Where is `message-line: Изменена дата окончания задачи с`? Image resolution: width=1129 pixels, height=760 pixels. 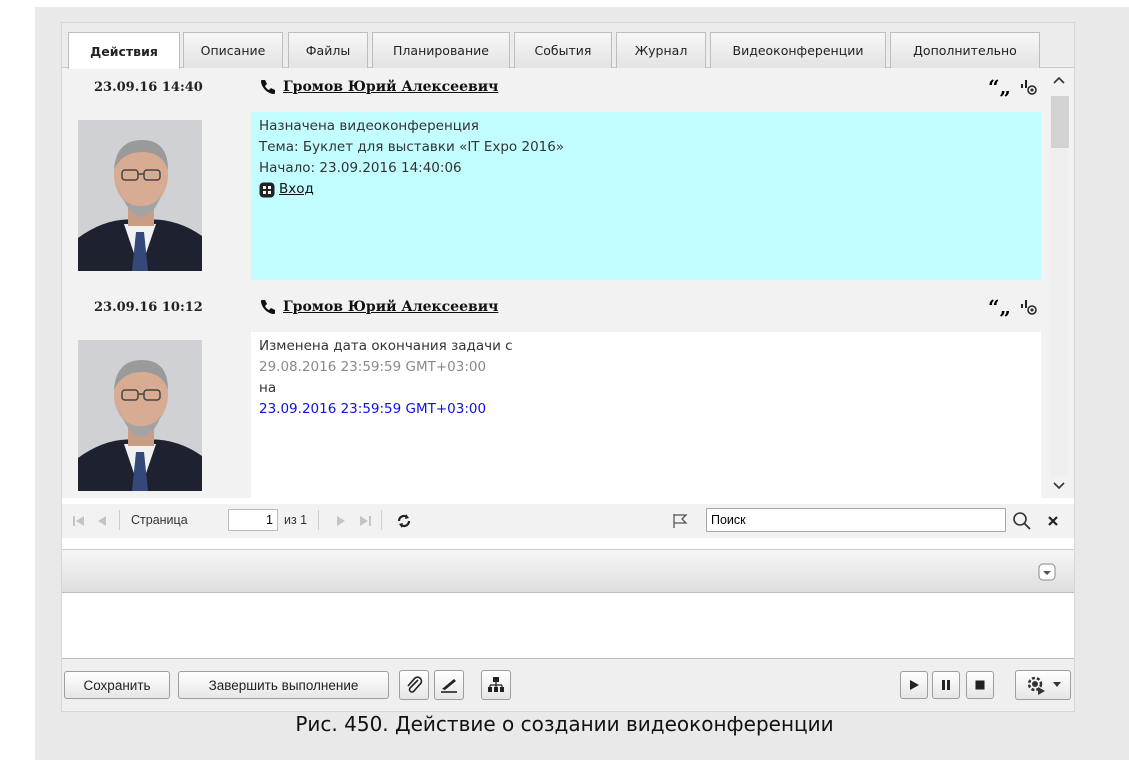
message-line: Изменена дата окончания задачи с is located at coordinates (386, 346).